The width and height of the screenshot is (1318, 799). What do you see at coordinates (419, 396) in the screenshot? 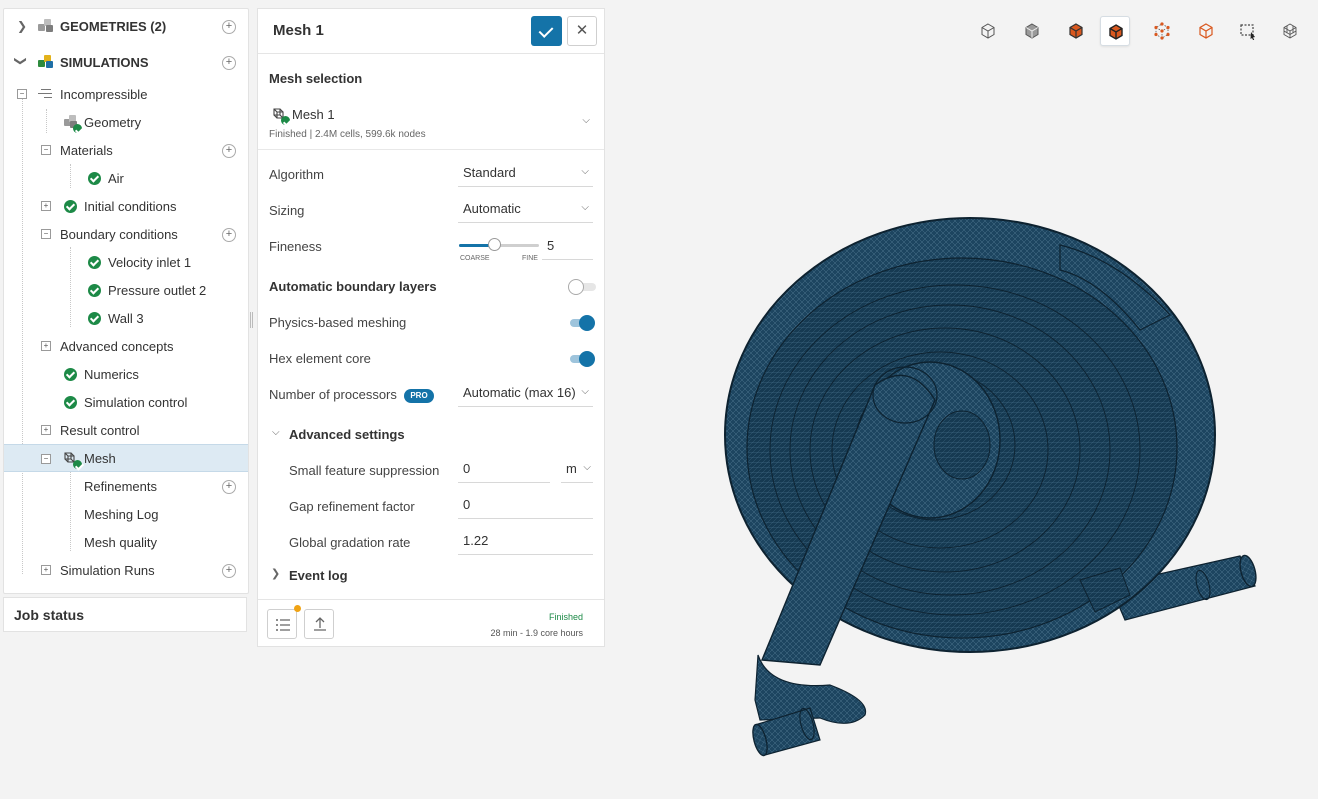
I see `pro-badge: PRO` at bounding box center [419, 396].